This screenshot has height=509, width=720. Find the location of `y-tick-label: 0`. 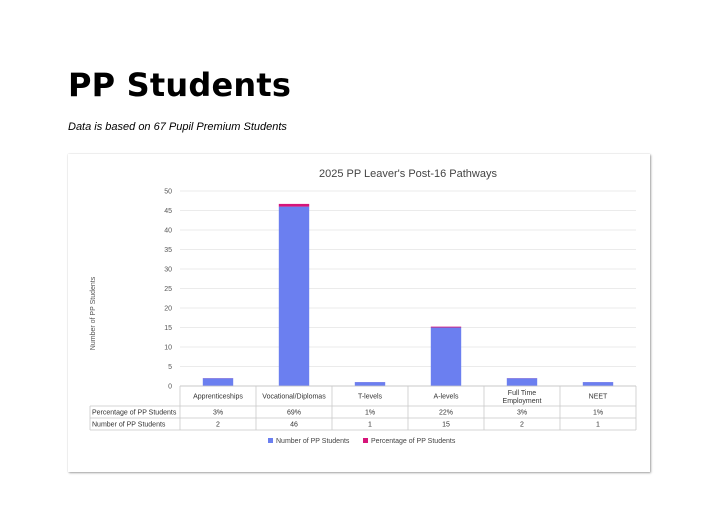

y-tick-label: 0 is located at coordinates (170, 387).